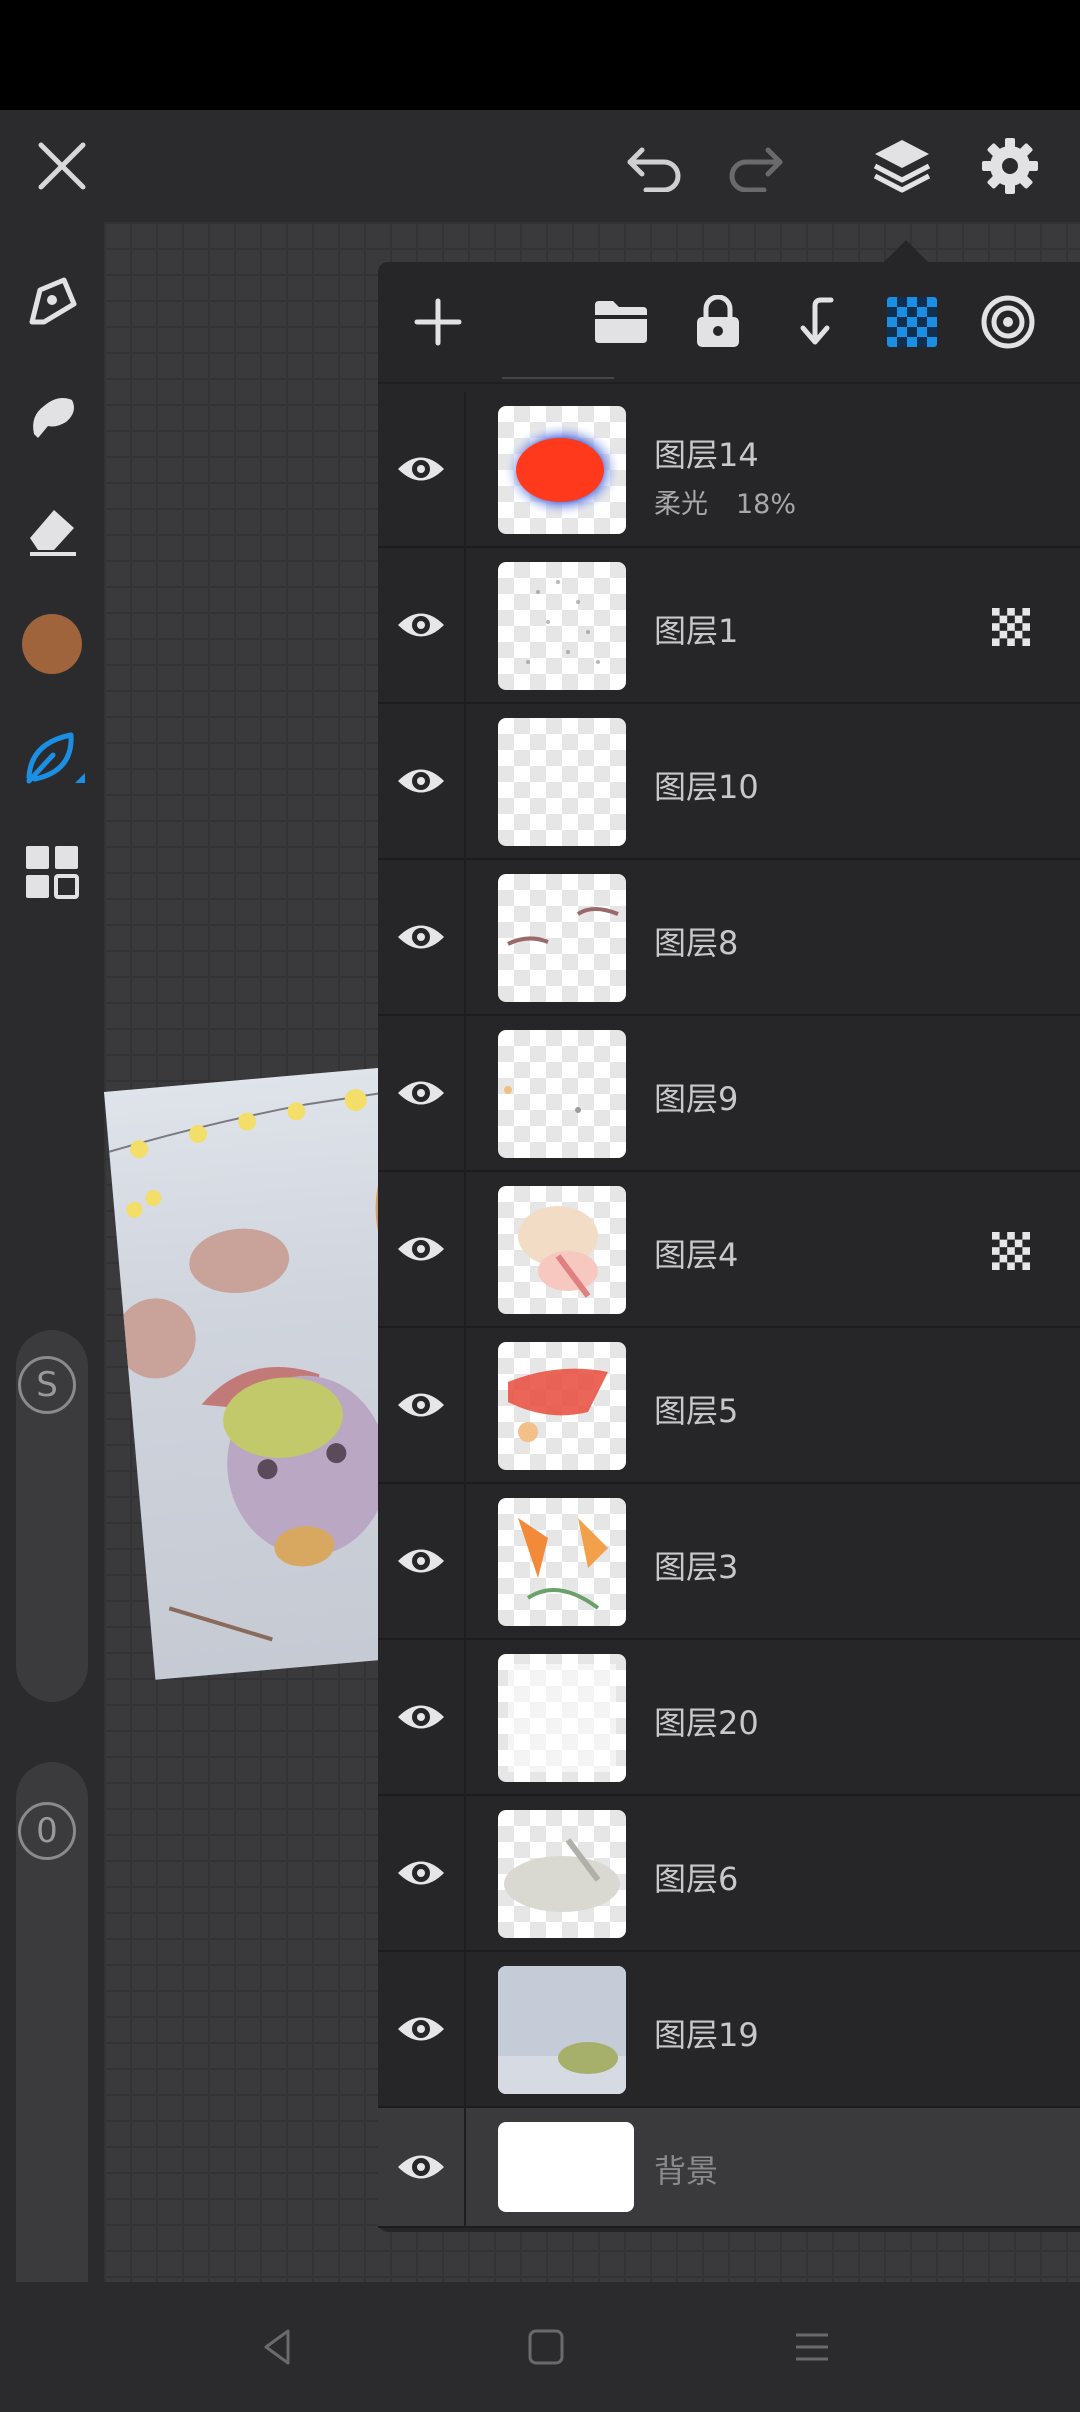 The image size is (1080, 2412). I want to click on layer-name: 图层6, so click(696, 1879).